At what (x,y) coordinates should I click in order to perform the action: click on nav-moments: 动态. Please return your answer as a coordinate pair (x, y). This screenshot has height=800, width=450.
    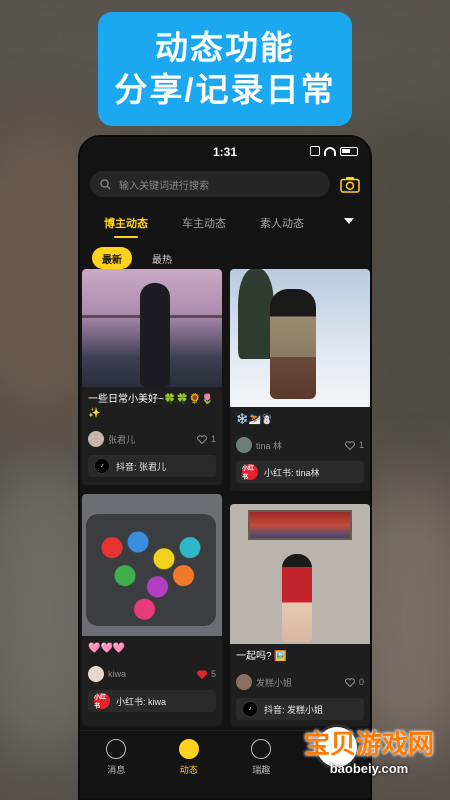
    Looking at the image, I should click on (189, 768).